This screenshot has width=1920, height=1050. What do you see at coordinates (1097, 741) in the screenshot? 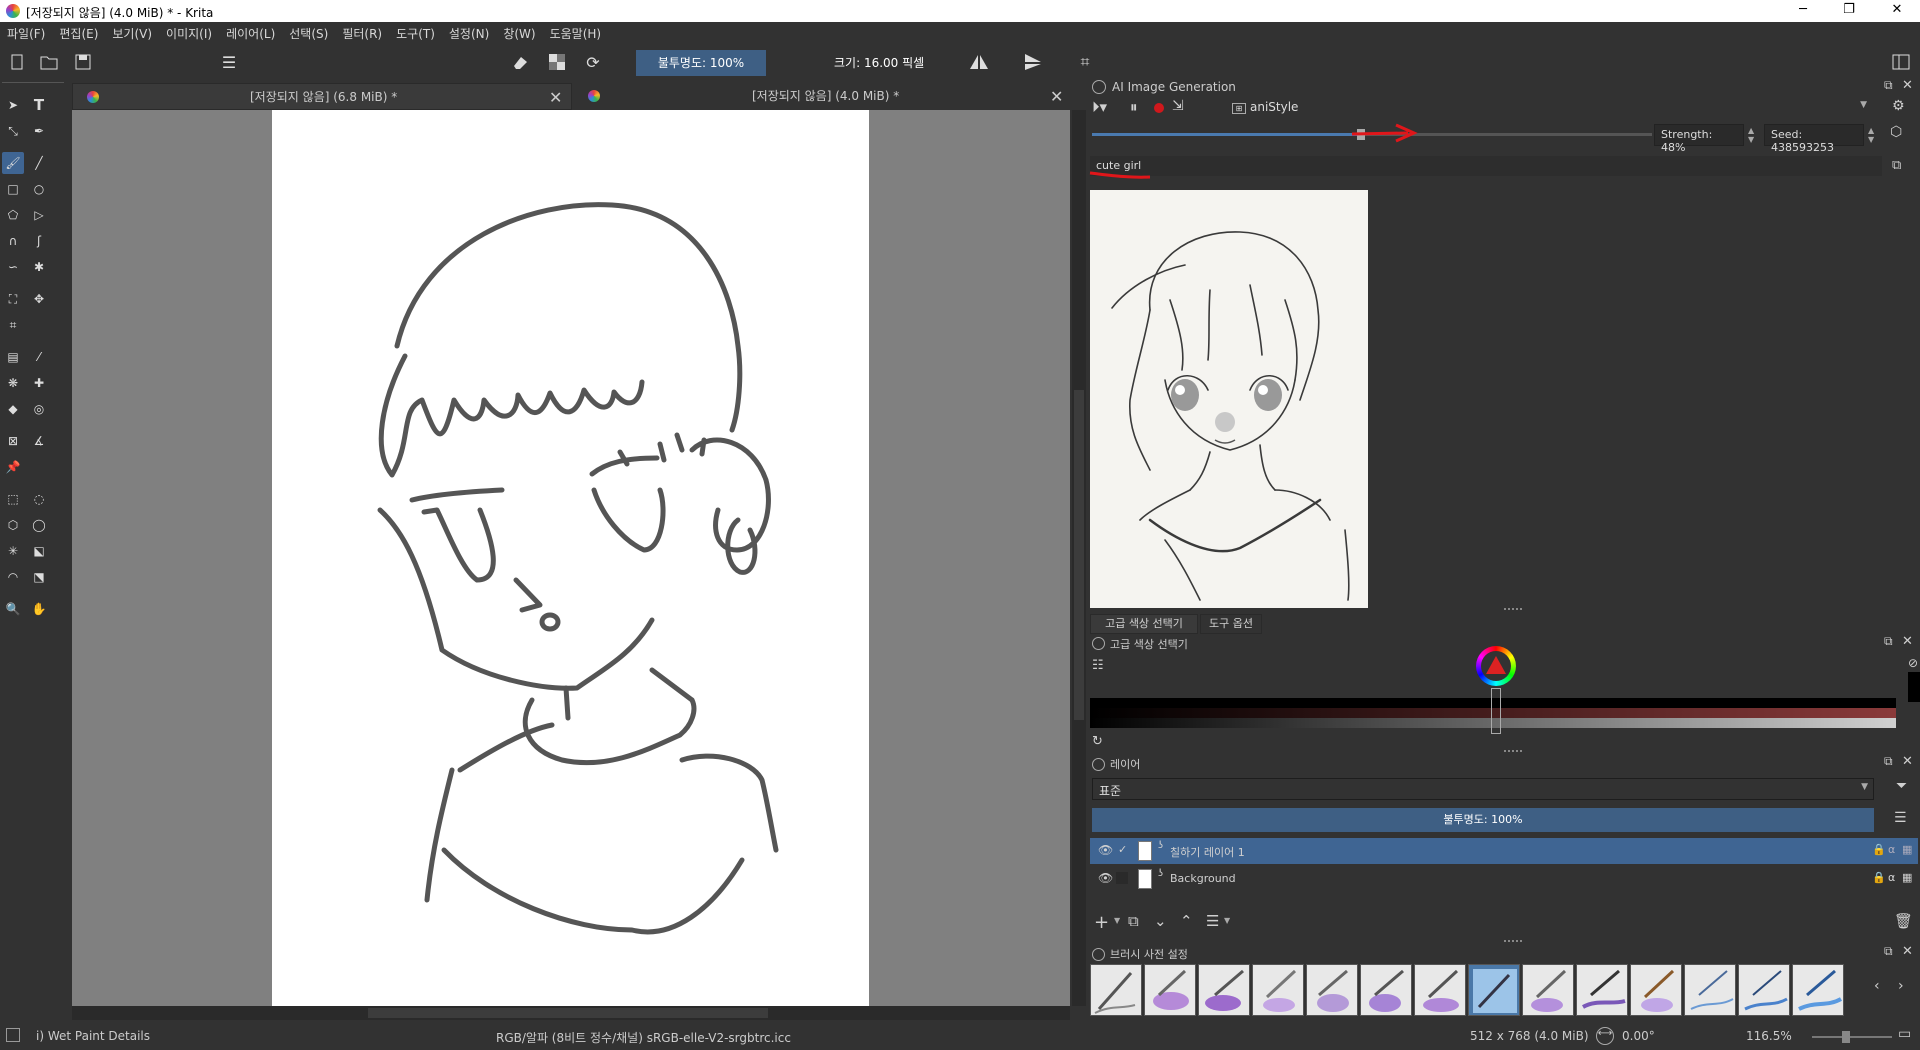
I see `refresh-icon: ↻` at bounding box center [1097, 741].